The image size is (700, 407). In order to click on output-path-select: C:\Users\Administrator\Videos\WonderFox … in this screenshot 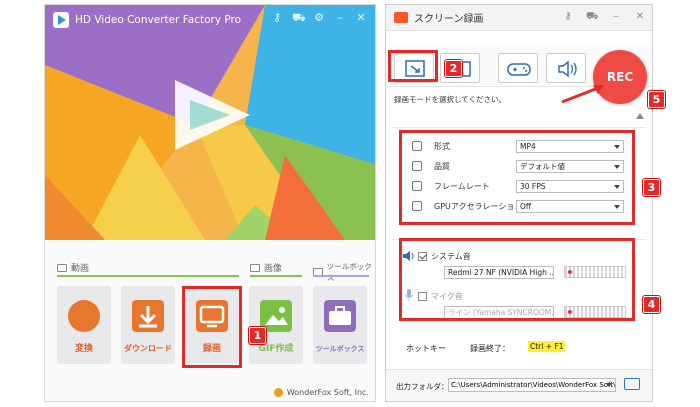, I will do `click(532, 385)`.